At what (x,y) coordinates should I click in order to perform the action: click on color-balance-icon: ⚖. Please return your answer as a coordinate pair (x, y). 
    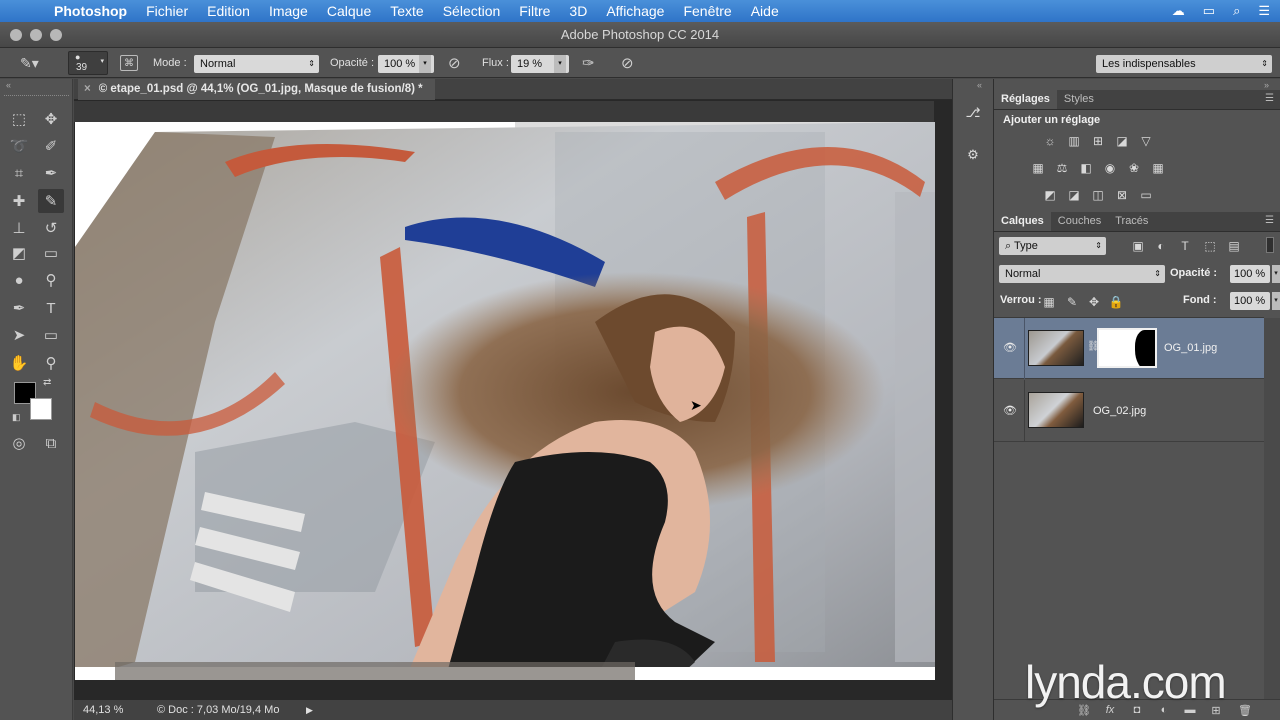
    Looking at the image, I should click on (1062, 168).